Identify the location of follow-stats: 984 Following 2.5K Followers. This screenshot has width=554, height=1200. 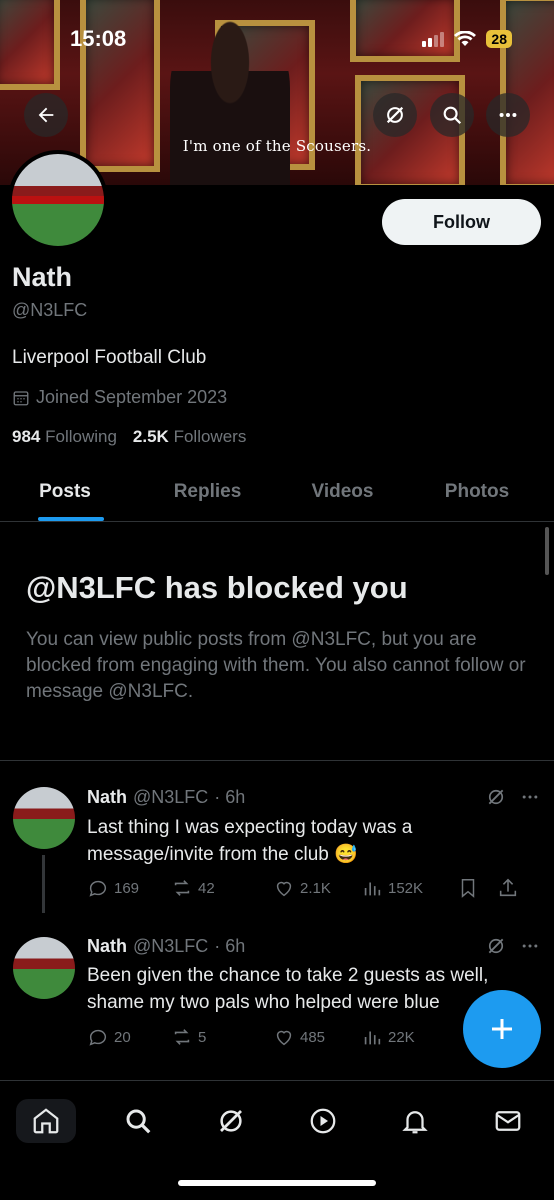
(129, 437).